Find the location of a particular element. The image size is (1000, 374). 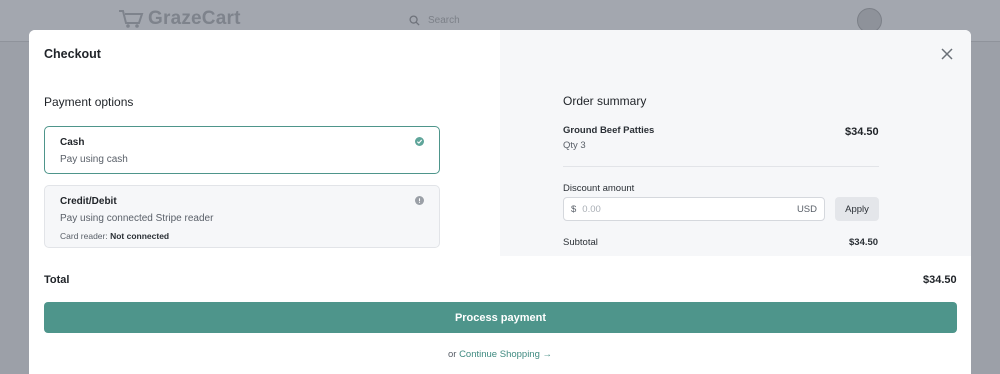

card-reader-value: Not connected is located at coordinates (140, 236).